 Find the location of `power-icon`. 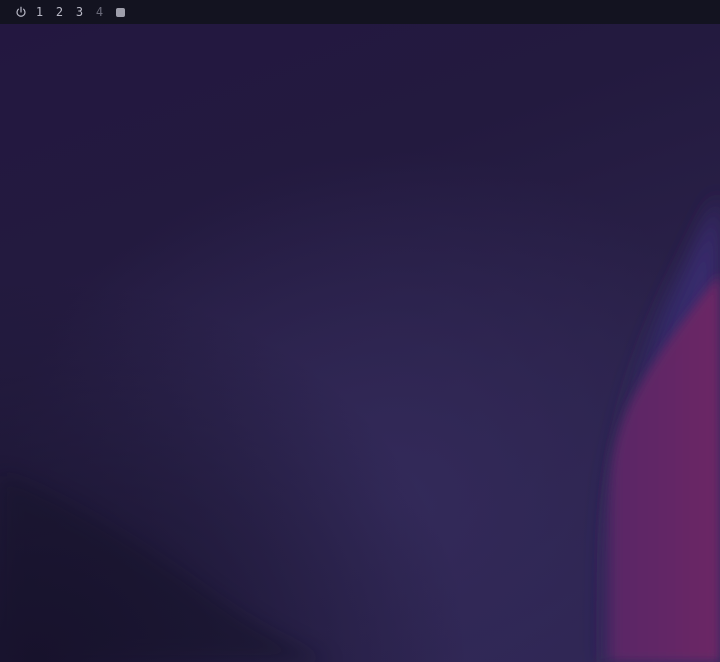

power-icon is located at coordinates (21, 12).